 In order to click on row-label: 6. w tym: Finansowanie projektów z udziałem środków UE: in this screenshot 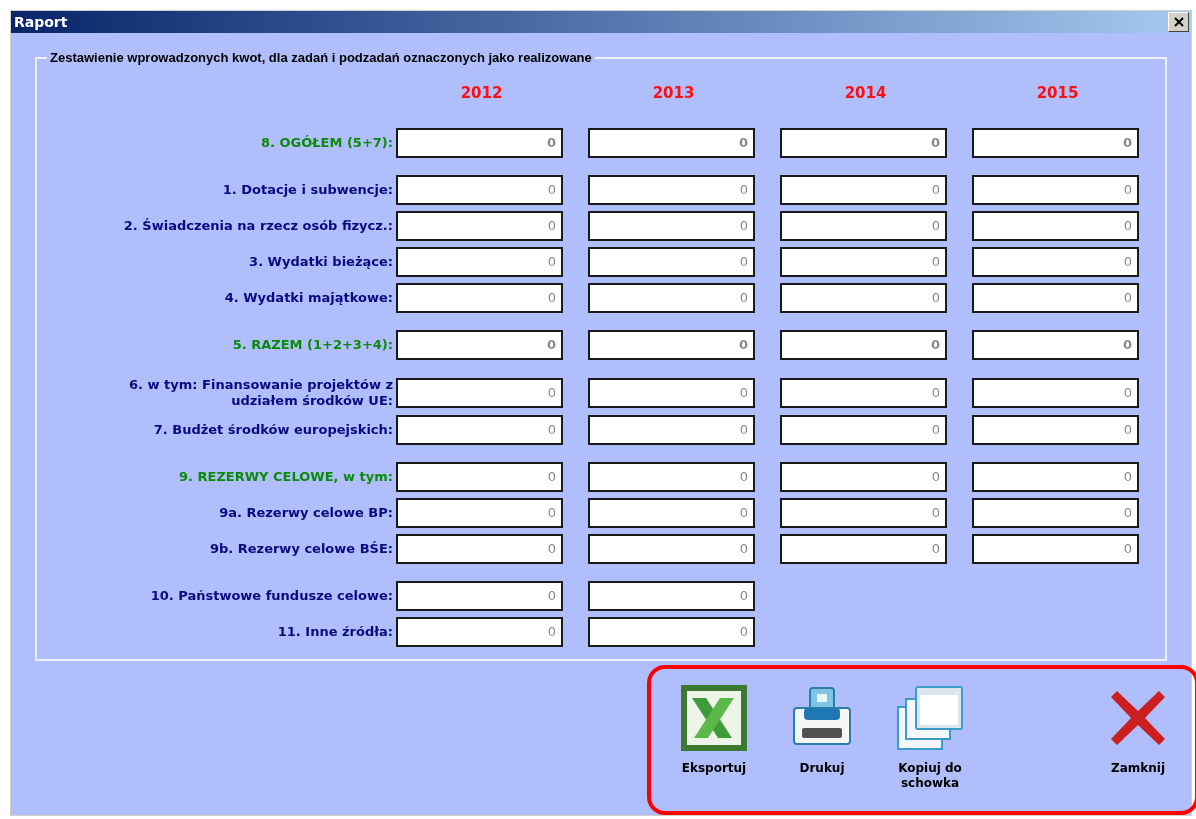, I will do `click(261, 393)`.